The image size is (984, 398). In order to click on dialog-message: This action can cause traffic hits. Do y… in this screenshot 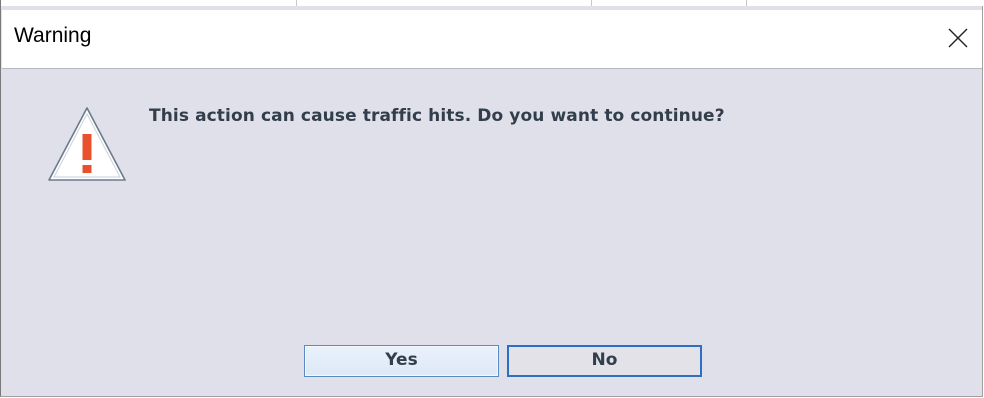, I will do `click(437, 116)`.